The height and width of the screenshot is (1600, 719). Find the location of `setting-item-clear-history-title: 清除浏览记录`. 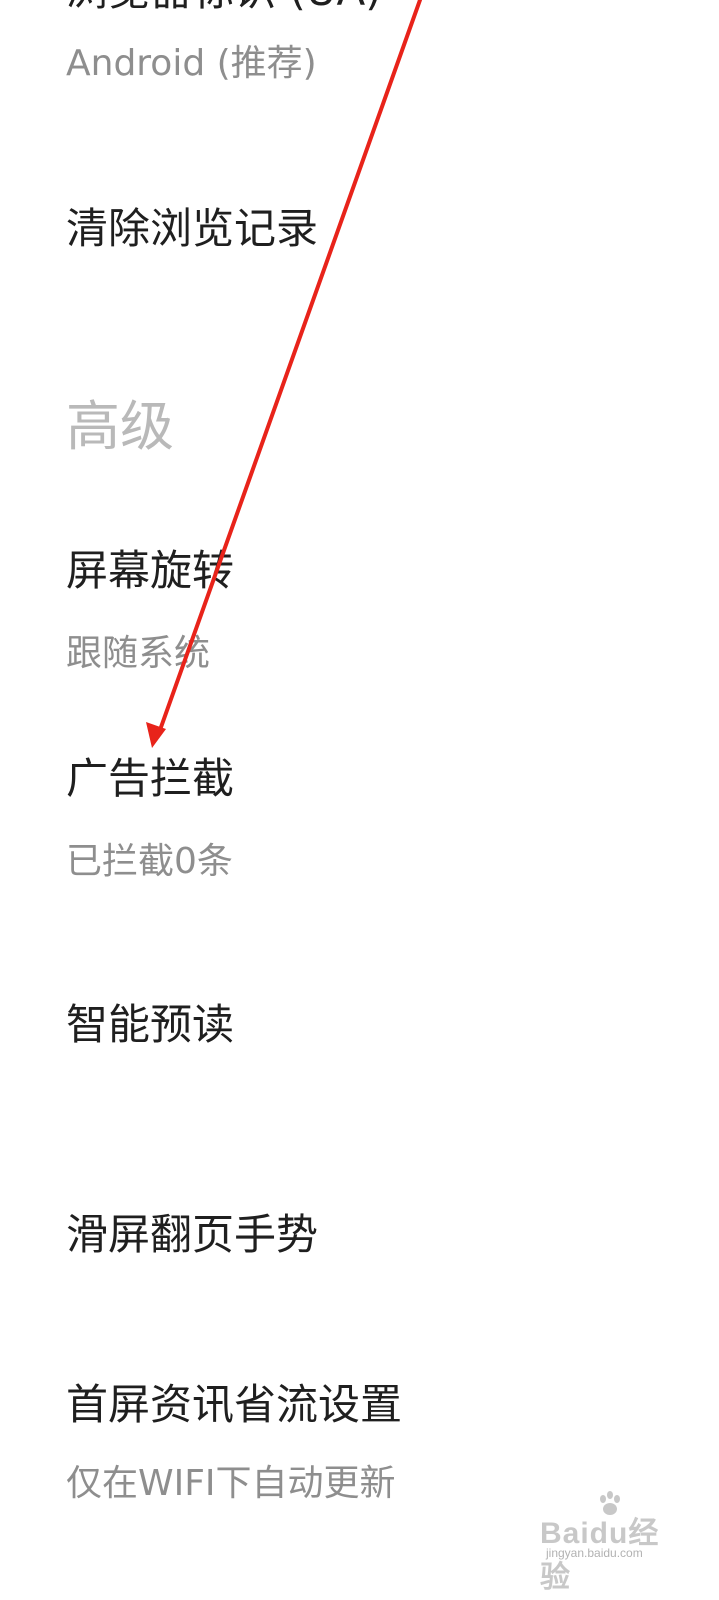

setting-item-clear-history-title: 清除浏览记录 is located at coordinates (192, 228).